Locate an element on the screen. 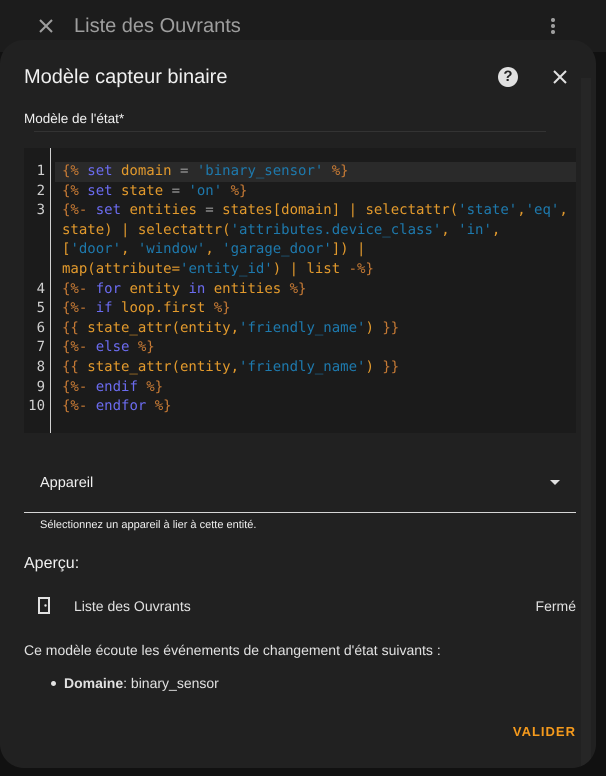 The width and height of the screenshot is (606, 776). listener-item: Domaine: binary_sensor is located at coordinates (141, 683).